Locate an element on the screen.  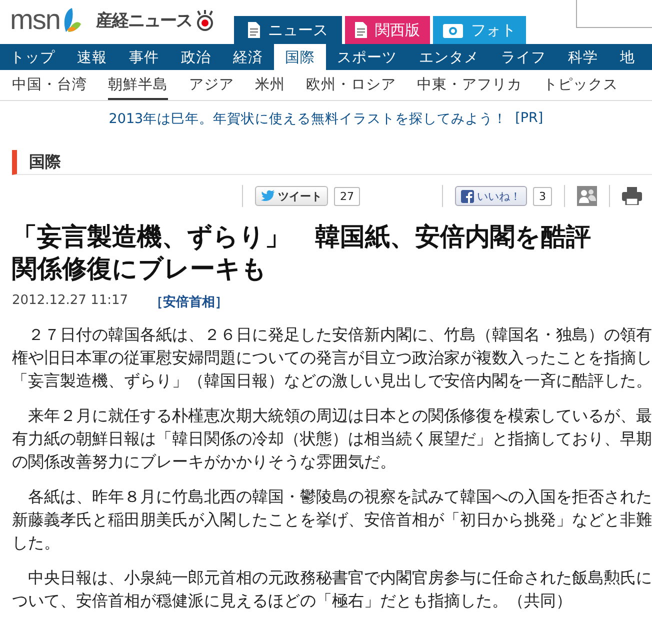
article-paragraph: 来年２月に就任する朴槿恵次期大統領の周辺は日本との関係修復を模索しているが、最有力紙の朝鮮日報は「韓日関係の冷却（状態）は相当続く展望だ」と指摘しており、早期の関係改善努力にブレーキがかかりそうな雰囲気だ。 is located at coordinates (332, 439).